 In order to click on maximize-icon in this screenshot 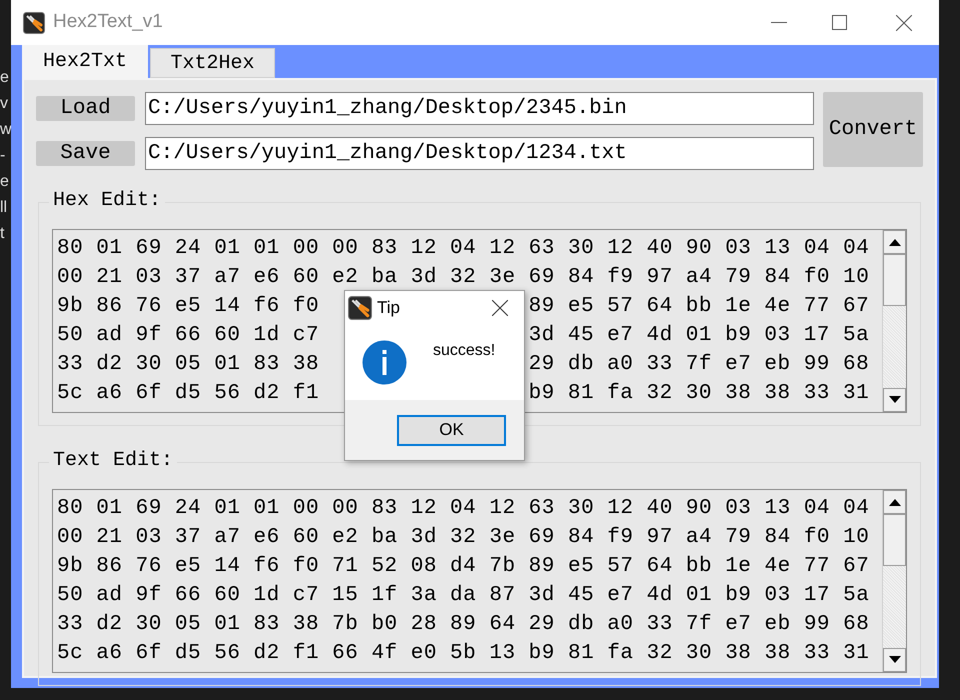, I will do `click(839, 22)`.